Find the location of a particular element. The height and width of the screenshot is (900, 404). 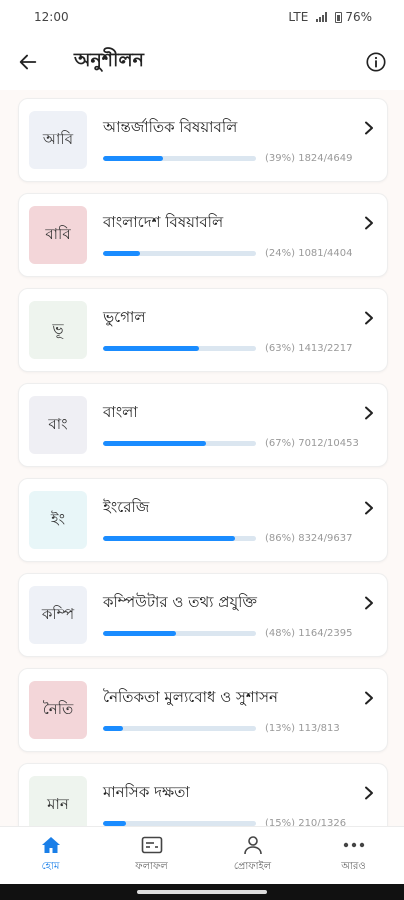

progress-row: (63%) 1413/2217 is located at coordinates (229, 348).